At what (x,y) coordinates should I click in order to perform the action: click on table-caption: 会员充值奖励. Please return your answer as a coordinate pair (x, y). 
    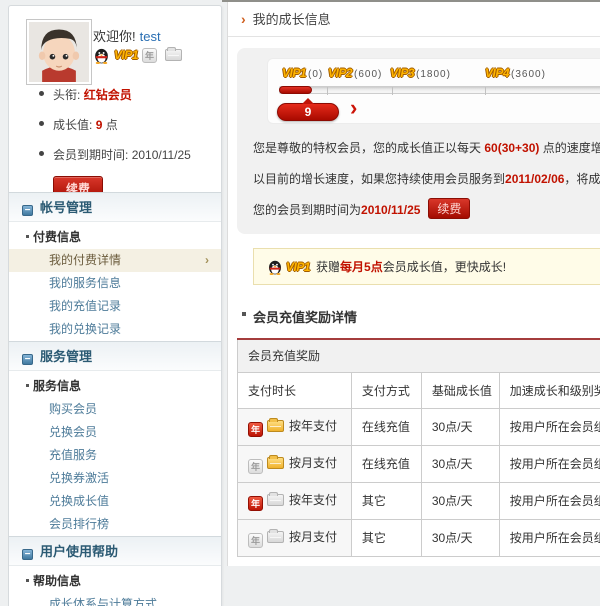
    Looking at the image, I should click on (418, 355).